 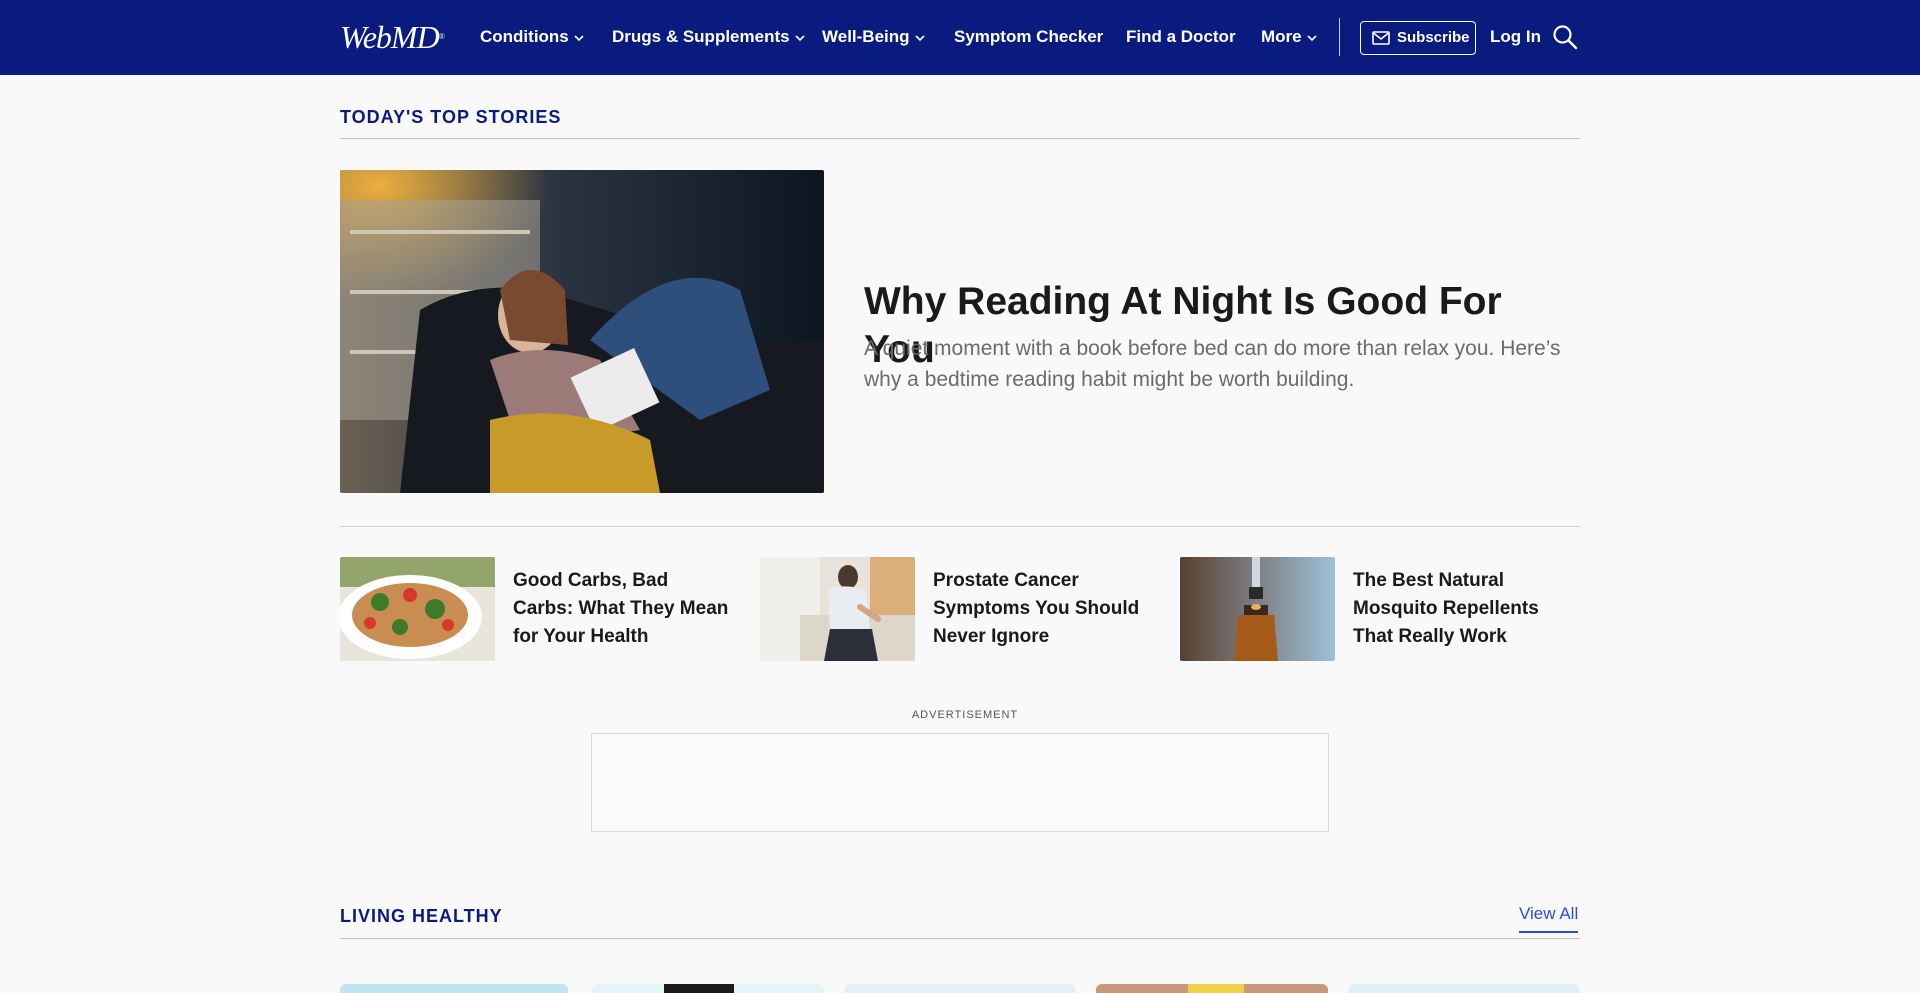 I want to click on nav-find-a-doctor: Find a Doctor, so click(x=1181, y=37).